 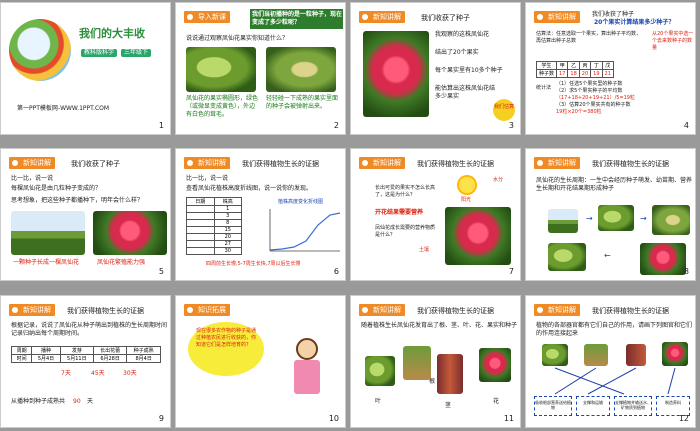 What do you see at coordinates (593, 406) in the screenshot?
I see `function-box: 支撑和运输` at bounding box center [593, 406].